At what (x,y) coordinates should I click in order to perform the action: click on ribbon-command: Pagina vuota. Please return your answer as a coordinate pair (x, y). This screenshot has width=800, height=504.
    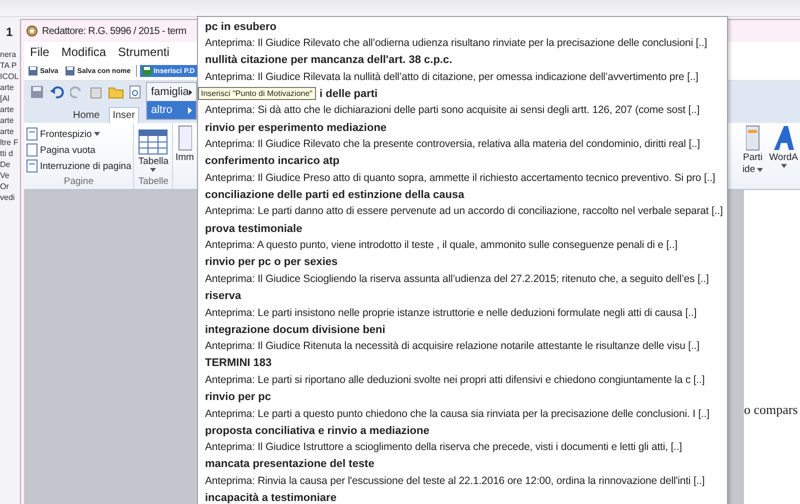
    Looking at the image, I should click on (79, 150).